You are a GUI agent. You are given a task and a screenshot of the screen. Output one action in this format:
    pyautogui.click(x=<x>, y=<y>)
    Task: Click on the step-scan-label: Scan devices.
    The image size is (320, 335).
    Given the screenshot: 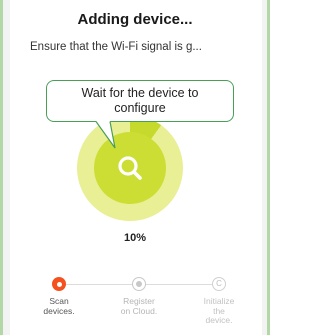 What is the action you would take?
    pyautogui.click(x=59, y=306)
    